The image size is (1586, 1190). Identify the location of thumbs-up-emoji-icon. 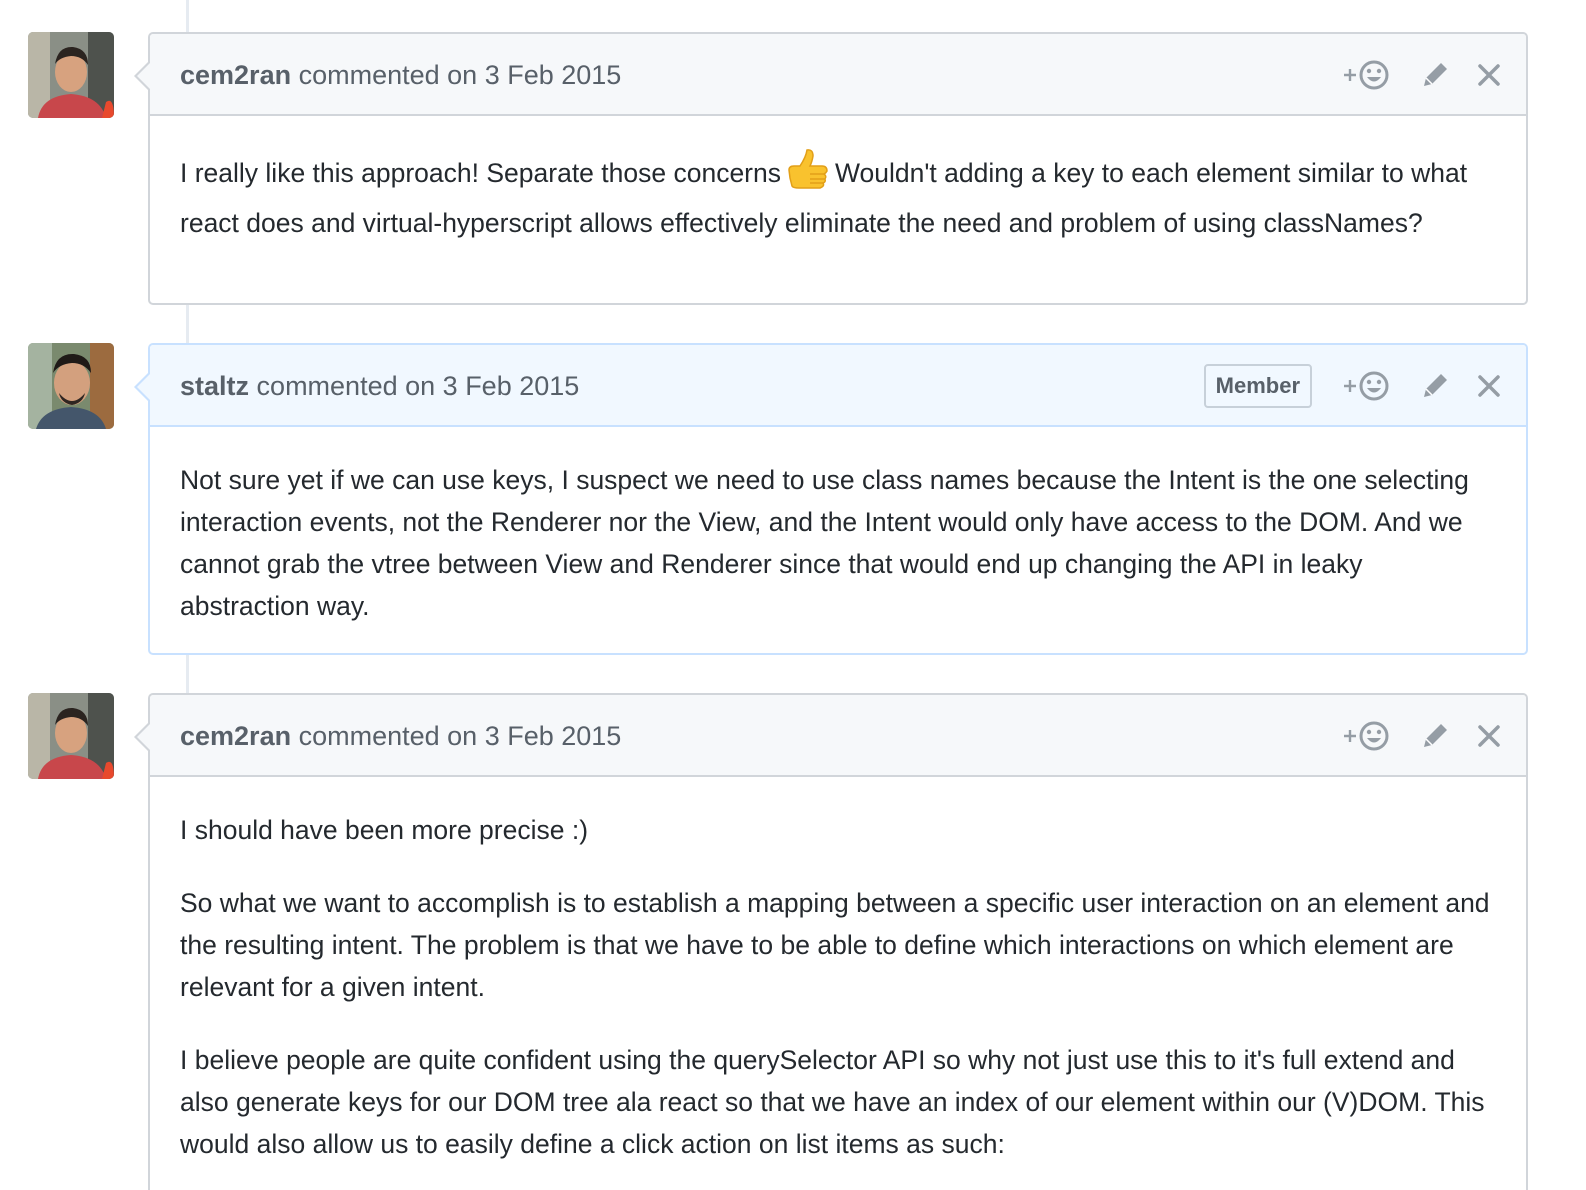
(807, 175).